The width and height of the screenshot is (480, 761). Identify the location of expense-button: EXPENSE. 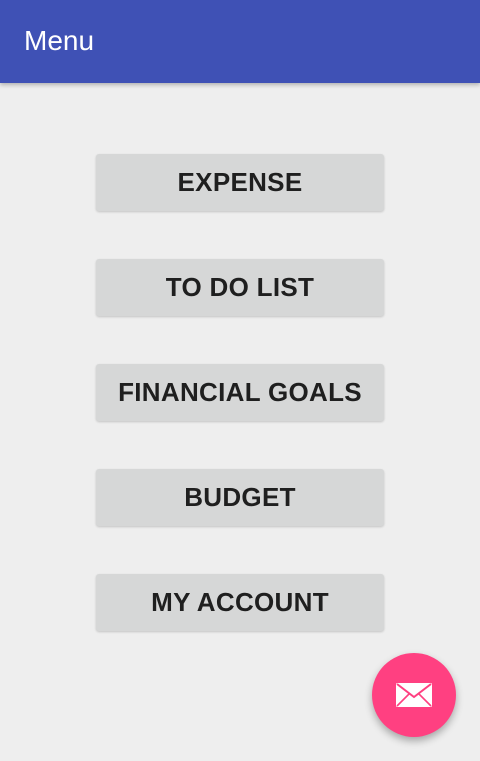
(240, 182).